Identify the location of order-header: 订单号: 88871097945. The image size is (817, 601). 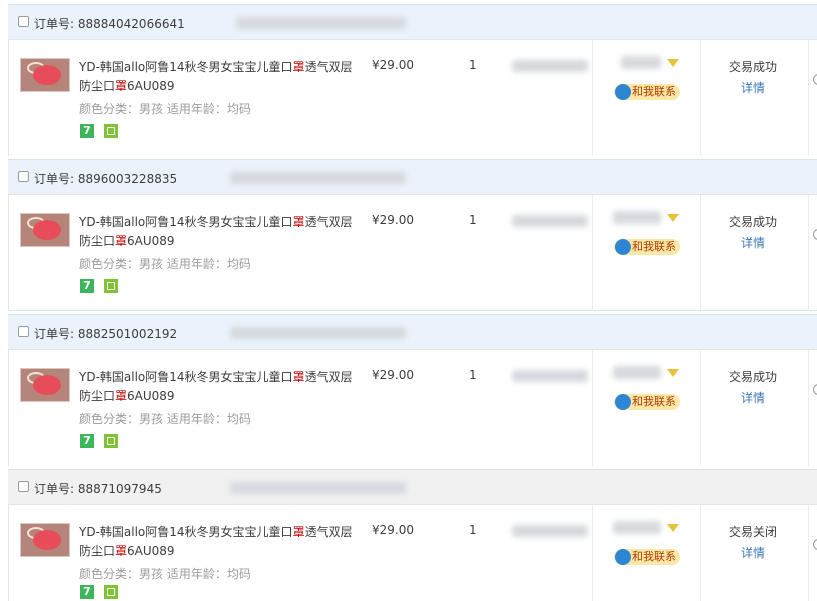
(412, 487).